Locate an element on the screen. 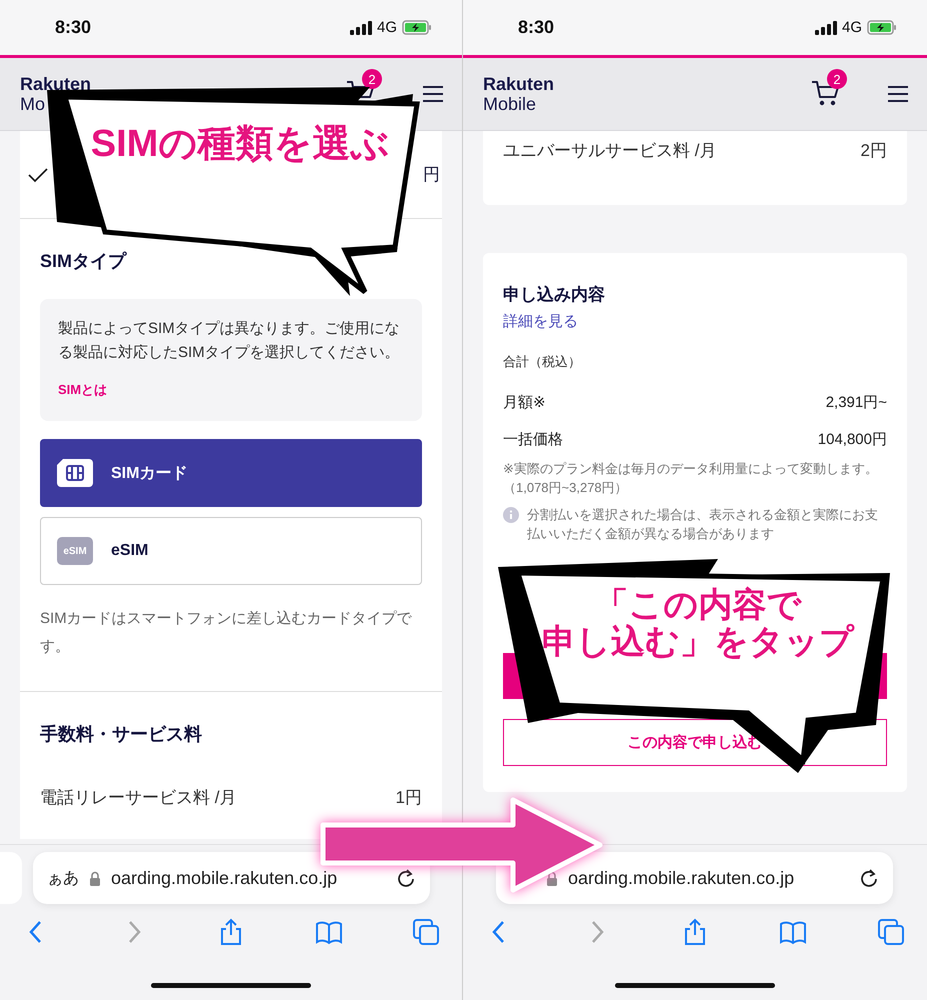 The image size is (927, 1000). price-value: 104,800円 is located at coordinates (852, 439).